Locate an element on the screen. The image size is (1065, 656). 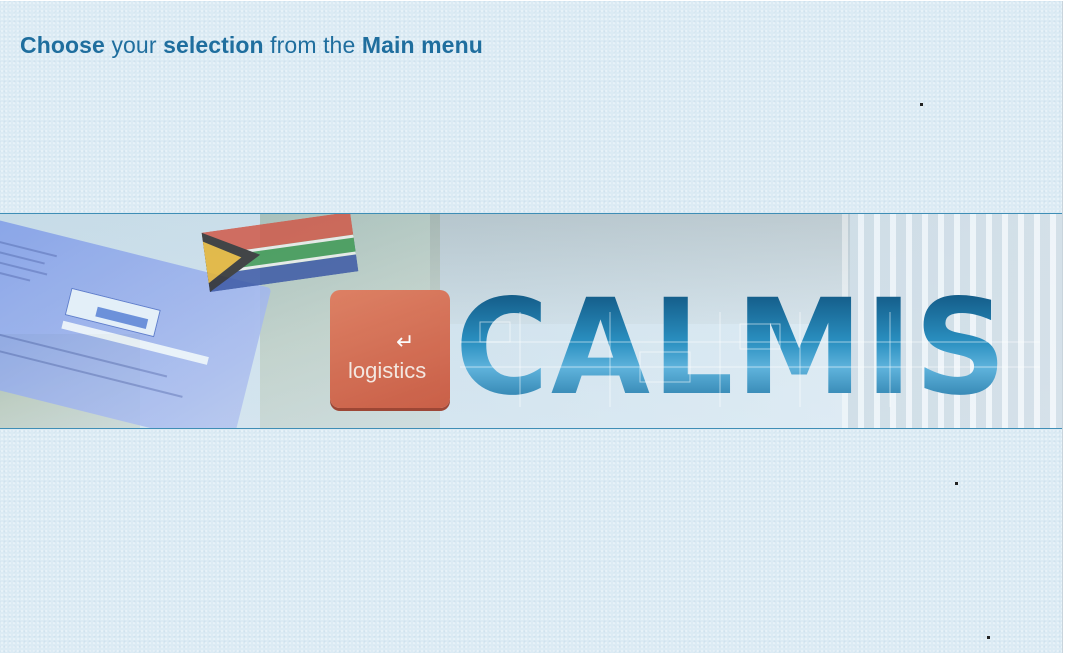
headline-selection: selection is located at coordinates (213, 45).